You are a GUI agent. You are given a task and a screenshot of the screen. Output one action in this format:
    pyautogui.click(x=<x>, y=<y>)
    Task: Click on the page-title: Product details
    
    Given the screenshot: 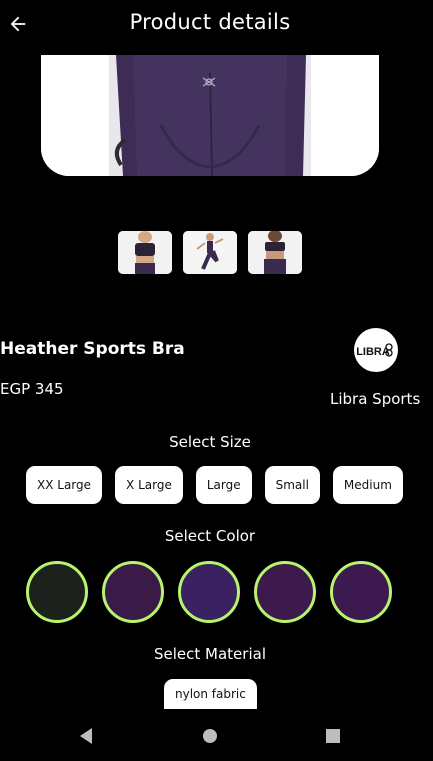 What is the action you would take?
    pyautogui.click(x=210, y=22)
    